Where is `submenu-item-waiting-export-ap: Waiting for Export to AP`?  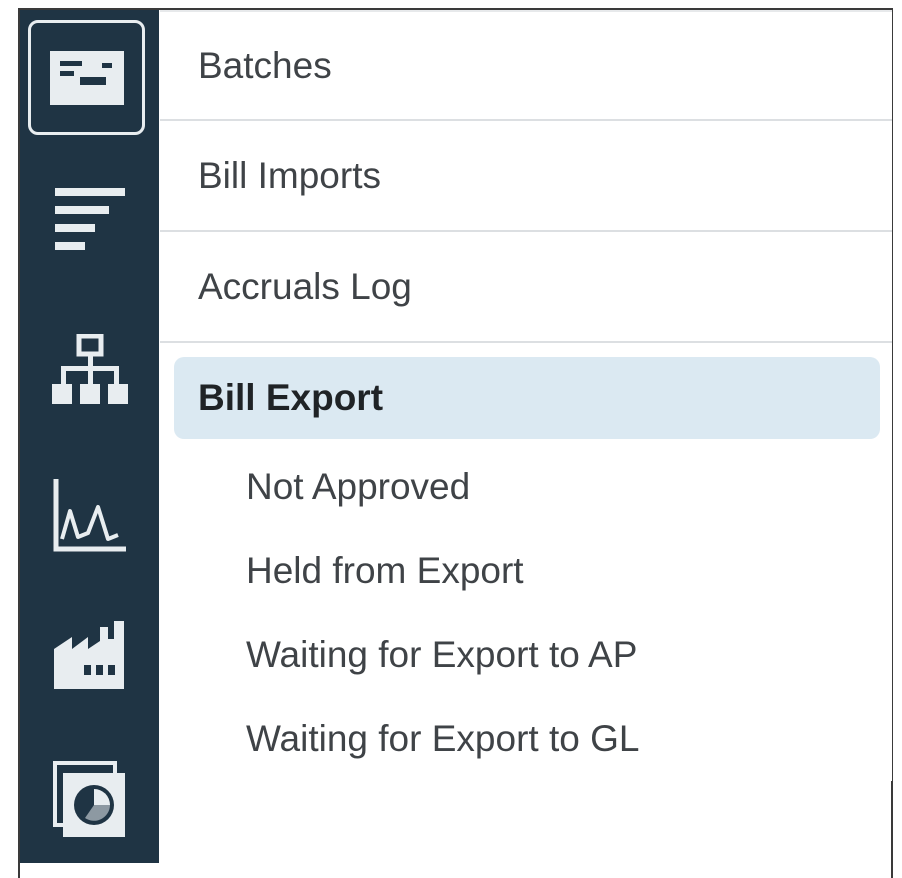 submenu-item-waiting-export-ap: Waiting for Export to AP is located at coordinates (526, 655).